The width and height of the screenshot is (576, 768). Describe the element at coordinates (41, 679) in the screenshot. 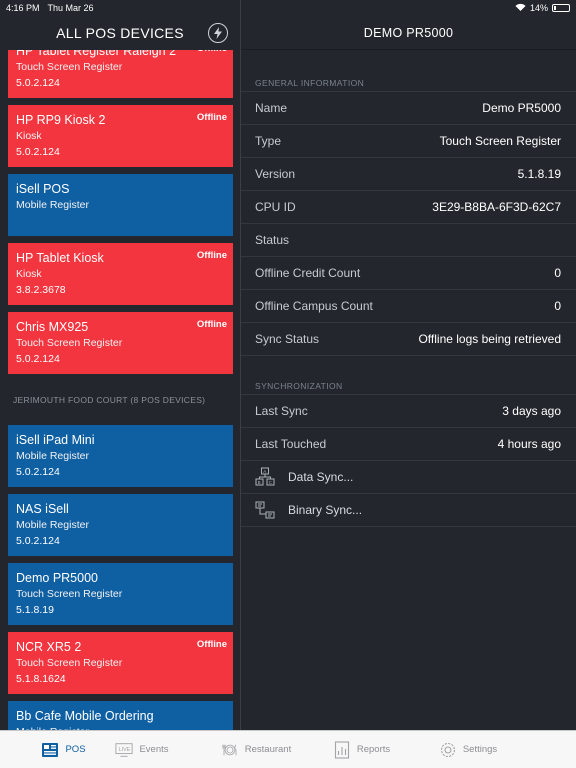

I see `device-version: 5.1.8.1624` at that location.